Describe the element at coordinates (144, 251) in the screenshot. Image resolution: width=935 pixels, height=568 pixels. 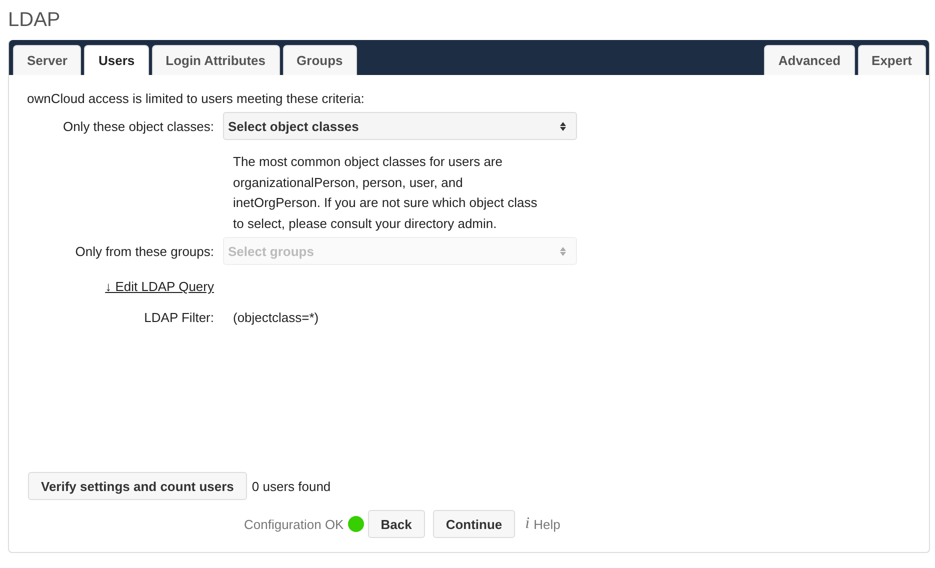
I see `field-label: Only from these groups:` at that location.